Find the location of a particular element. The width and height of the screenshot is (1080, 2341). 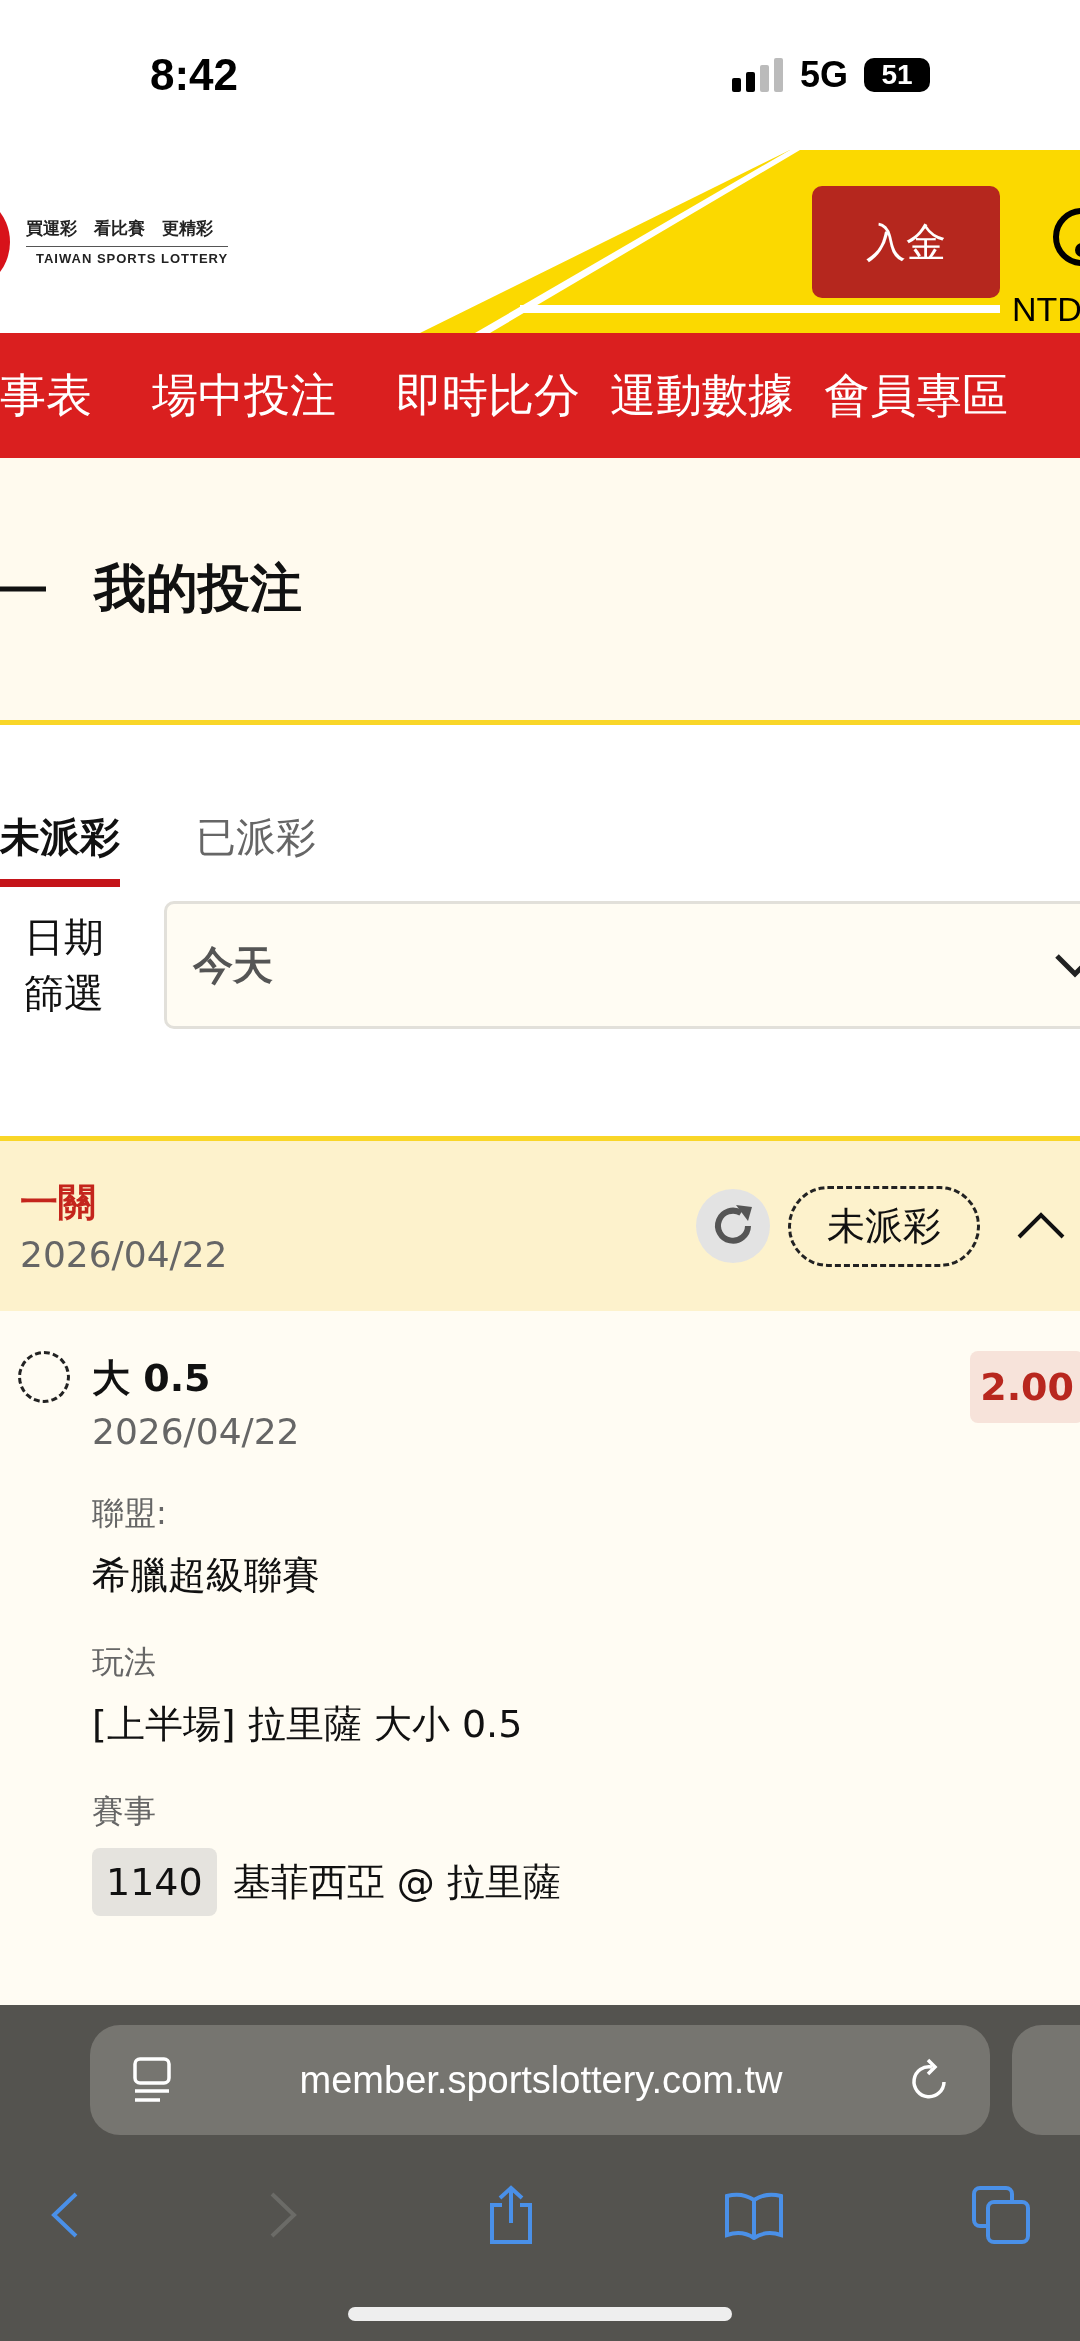

nav-link: 即時比分 is located at coordinates (488, 395).